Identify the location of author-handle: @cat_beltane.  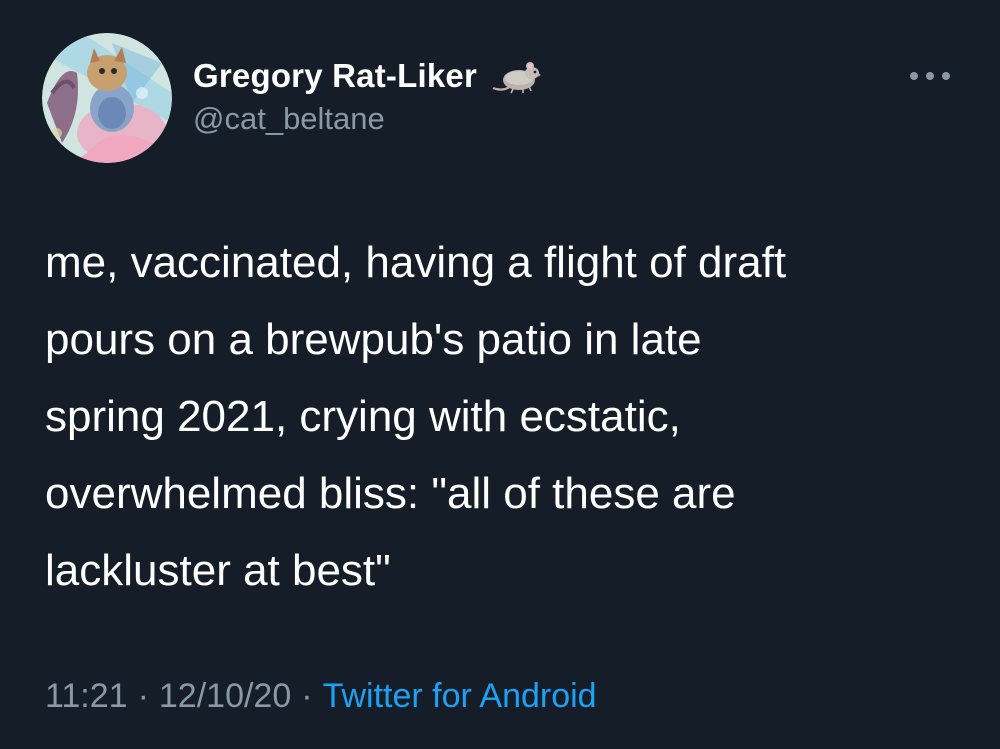
(289, 119).